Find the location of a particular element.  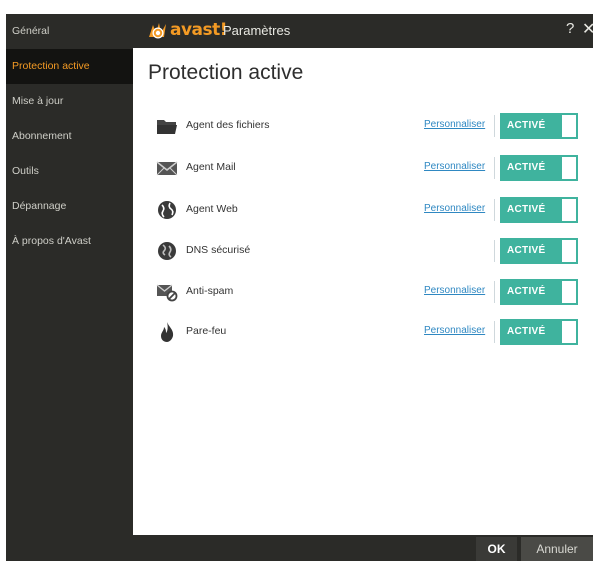

footer-bar: OK Annuler is located at coordinates (363, 548).